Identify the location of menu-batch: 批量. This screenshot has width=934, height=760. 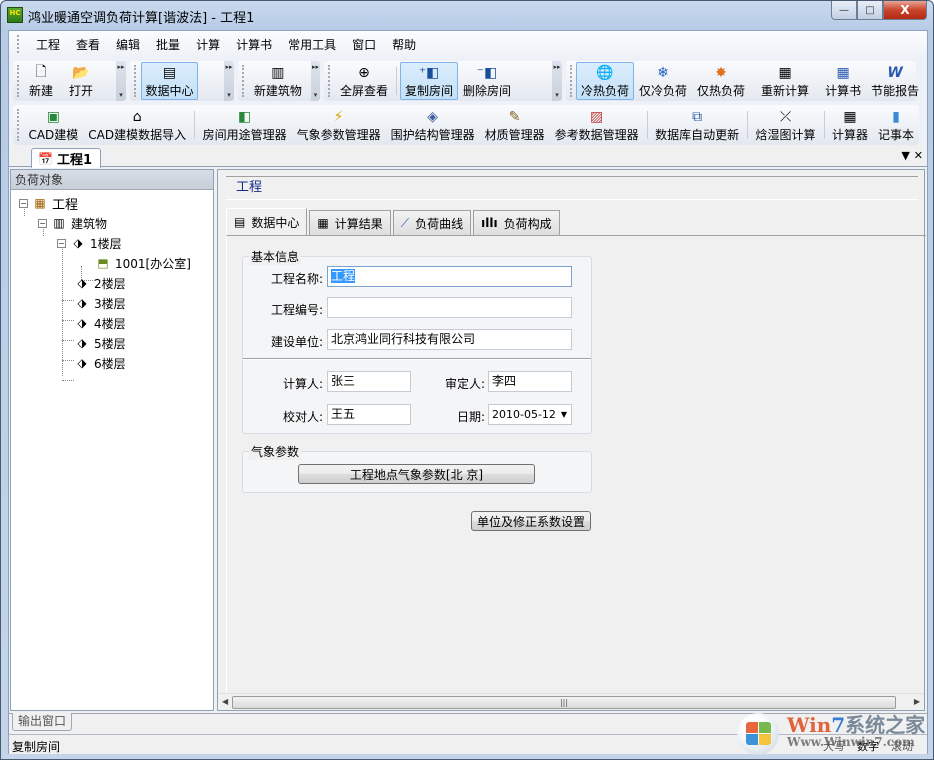
(168, 44).